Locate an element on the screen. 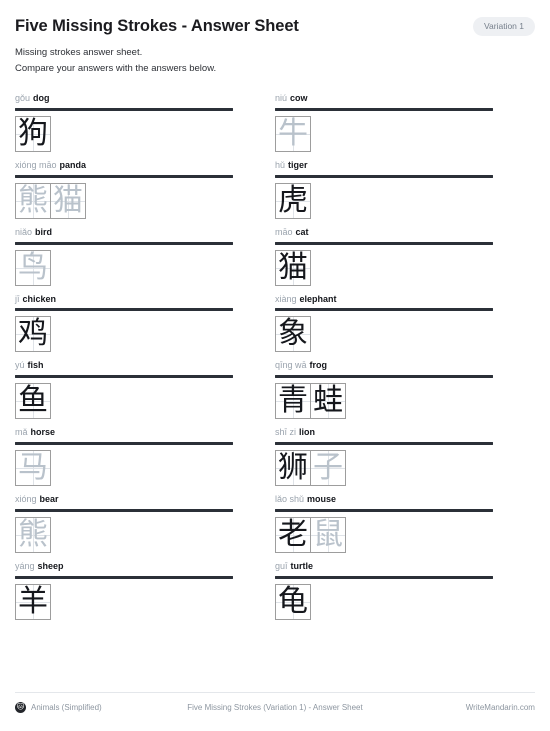 Image resolution: width=550 pixels, height=731 pixels. character-glyph: 象 is located at coordinates (293, 334).